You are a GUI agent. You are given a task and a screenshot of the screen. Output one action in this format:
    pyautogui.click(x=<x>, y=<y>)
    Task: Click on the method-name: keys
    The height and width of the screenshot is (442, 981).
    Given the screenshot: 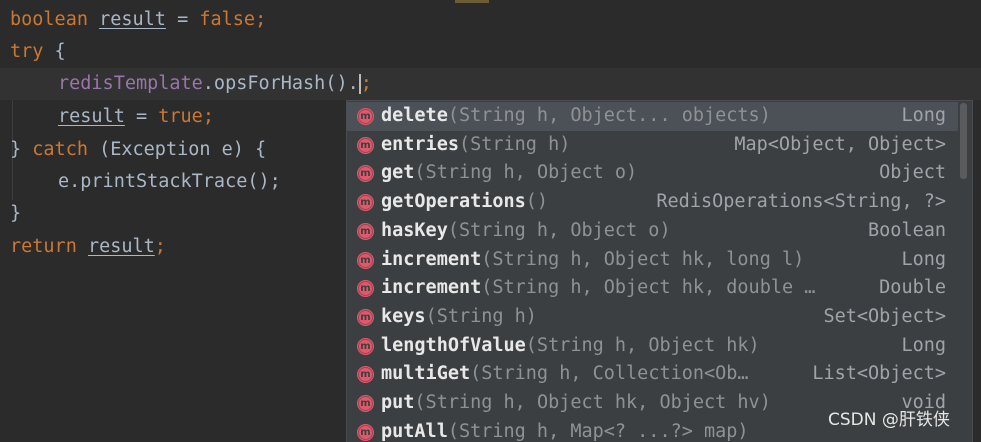 What is the action you would take?
    pyautogui.click(x=403, y=316)
    